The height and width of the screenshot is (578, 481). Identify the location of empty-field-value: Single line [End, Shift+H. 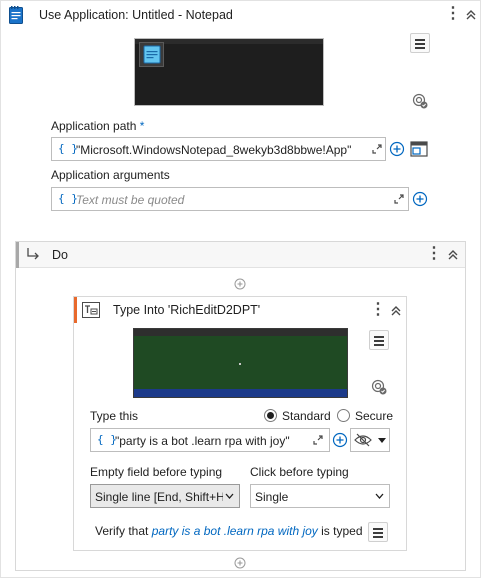
(160, 497).